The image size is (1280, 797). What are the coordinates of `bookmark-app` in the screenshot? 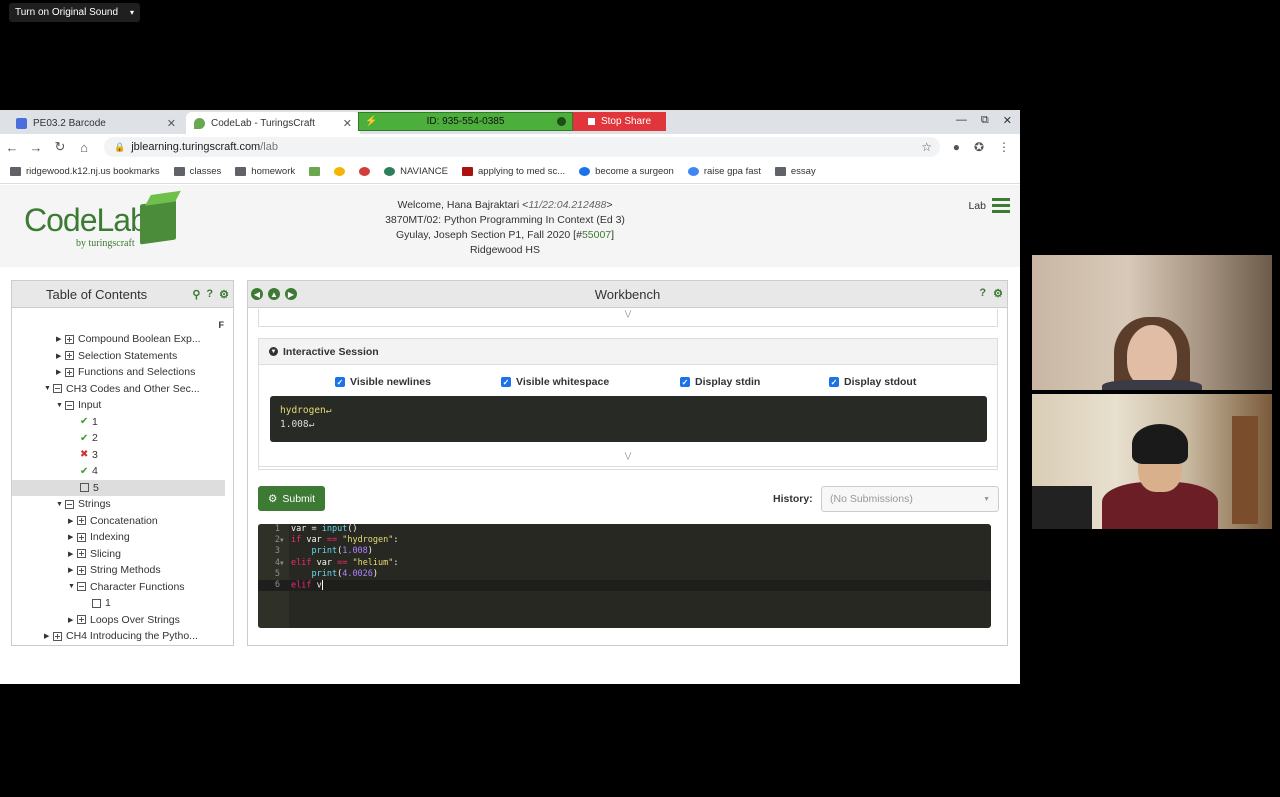 It's located at (365, 171).